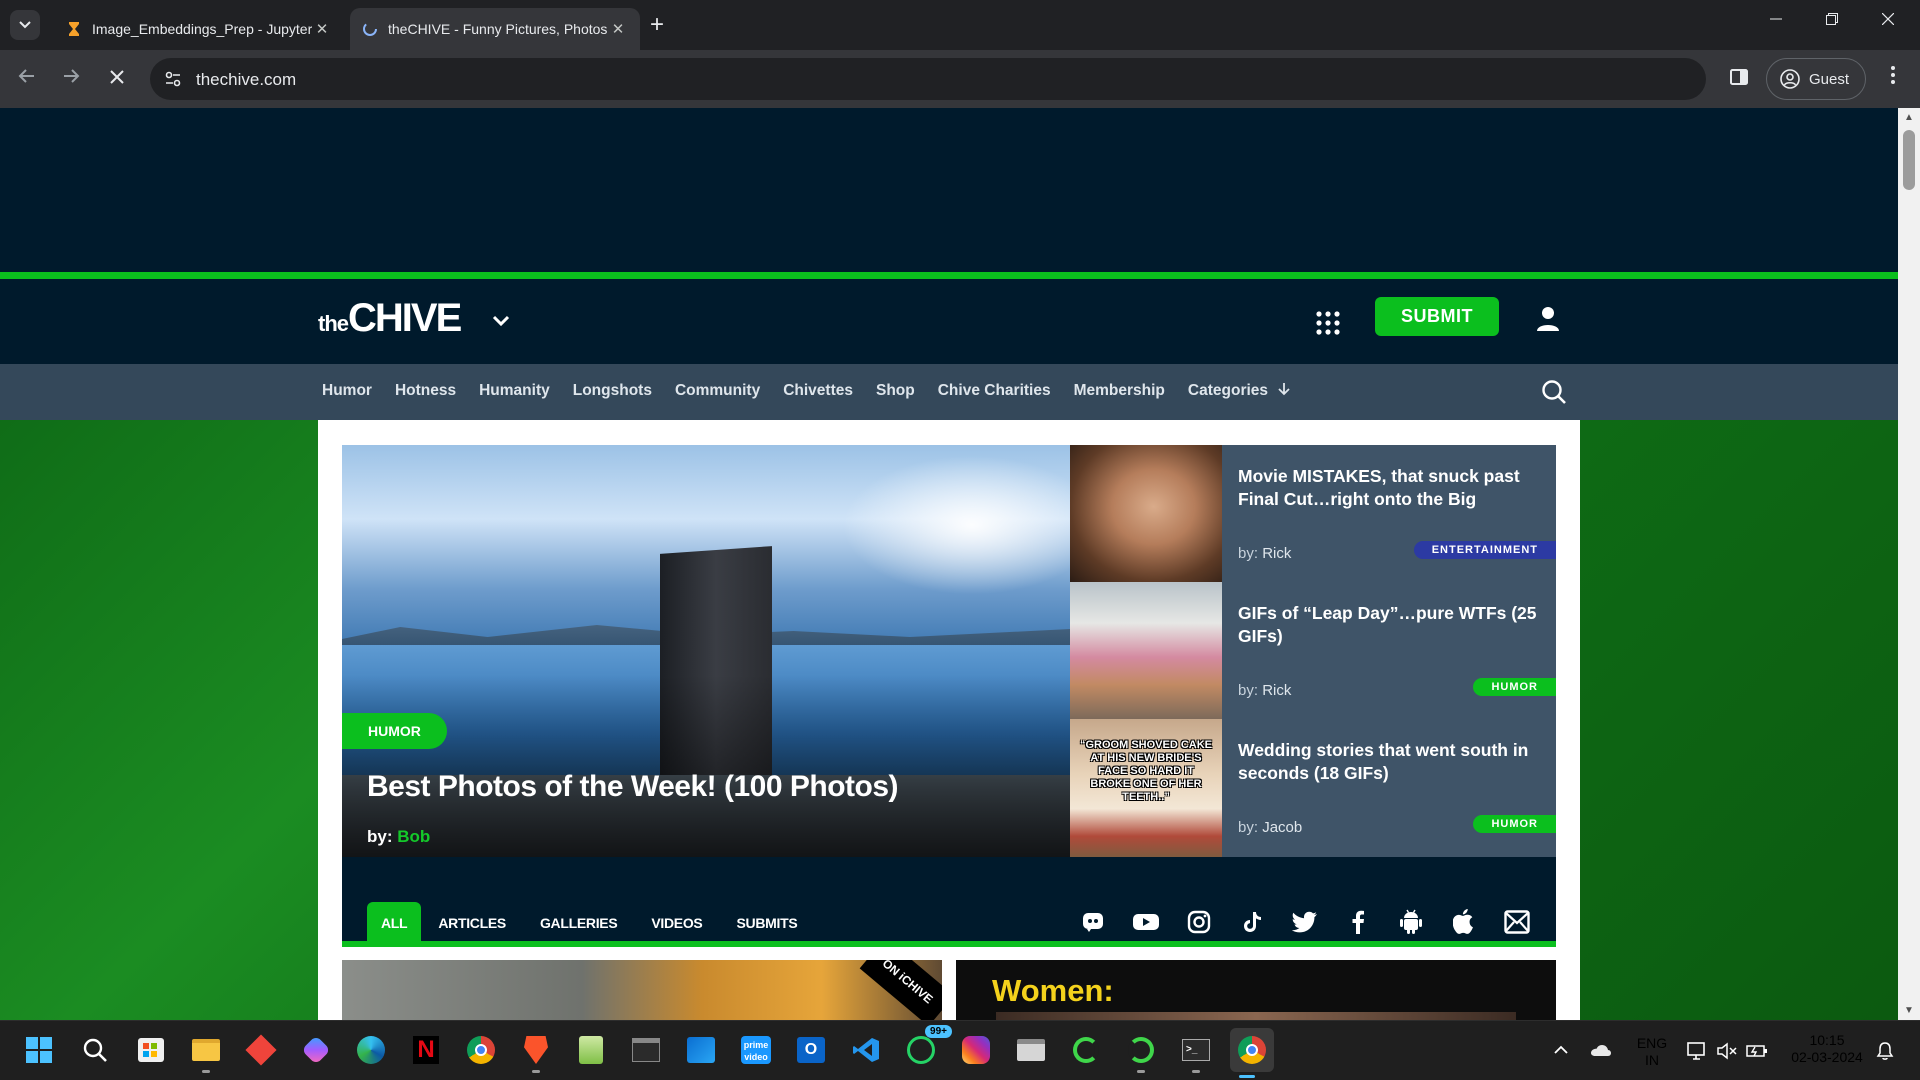 The image size is (1920, 1080). Describe the element at coordinates (1561, 1050) in the screenshot. I see `chevron-up-icon` at that location.